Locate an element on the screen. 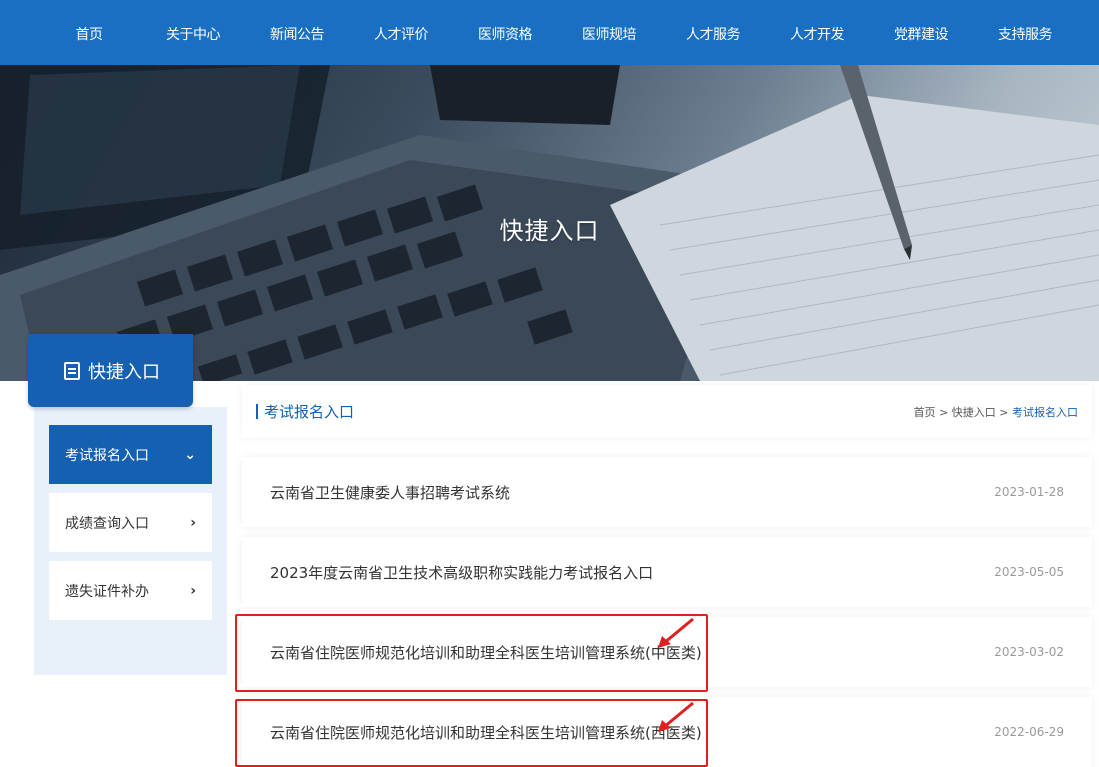 The height and width of the screenshot is (767, 1099). chevron-down-icon: ⌄ is located at coordinates (190, 454).